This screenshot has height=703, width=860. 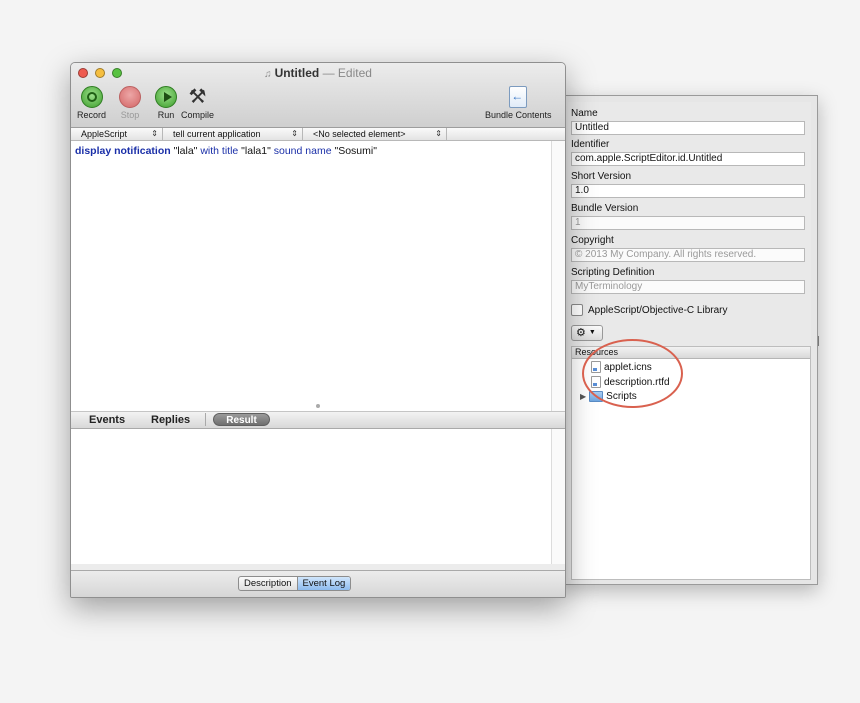 I want to click on run-button: Run, so click(x=166, y=103).